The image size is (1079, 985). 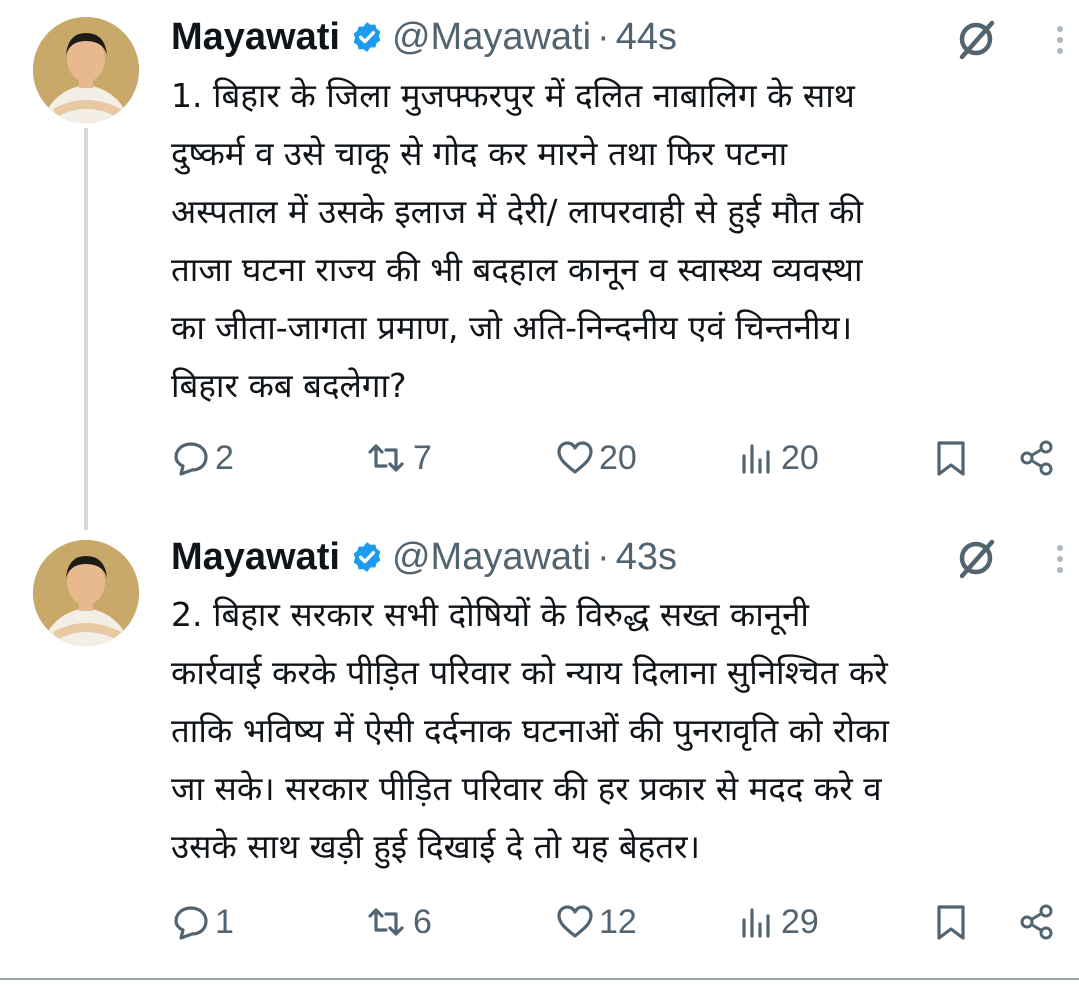 What do you see at coordinates (596, 922) in the screenshot?
I see `like-button: 12` at bounding box center [596, 922].